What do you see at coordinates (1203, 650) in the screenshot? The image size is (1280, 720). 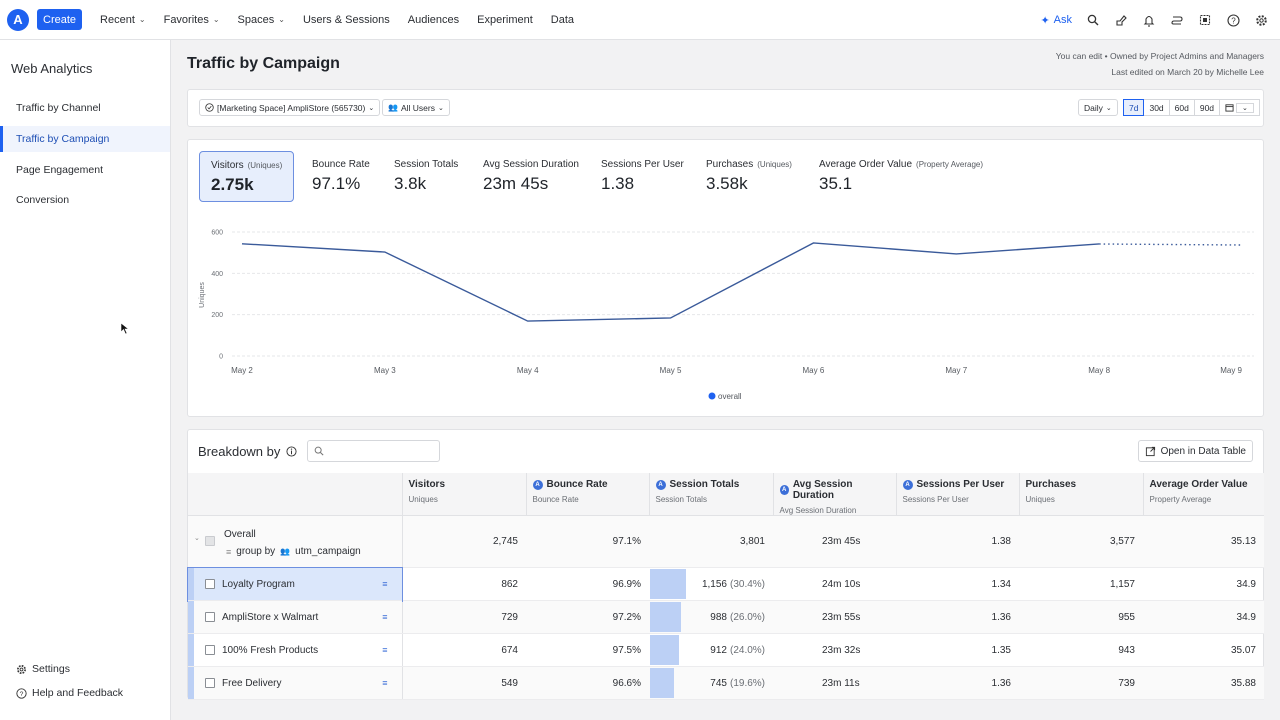 I see `cell-average-order-value: 35.07` at bounding box center [1203, 650].